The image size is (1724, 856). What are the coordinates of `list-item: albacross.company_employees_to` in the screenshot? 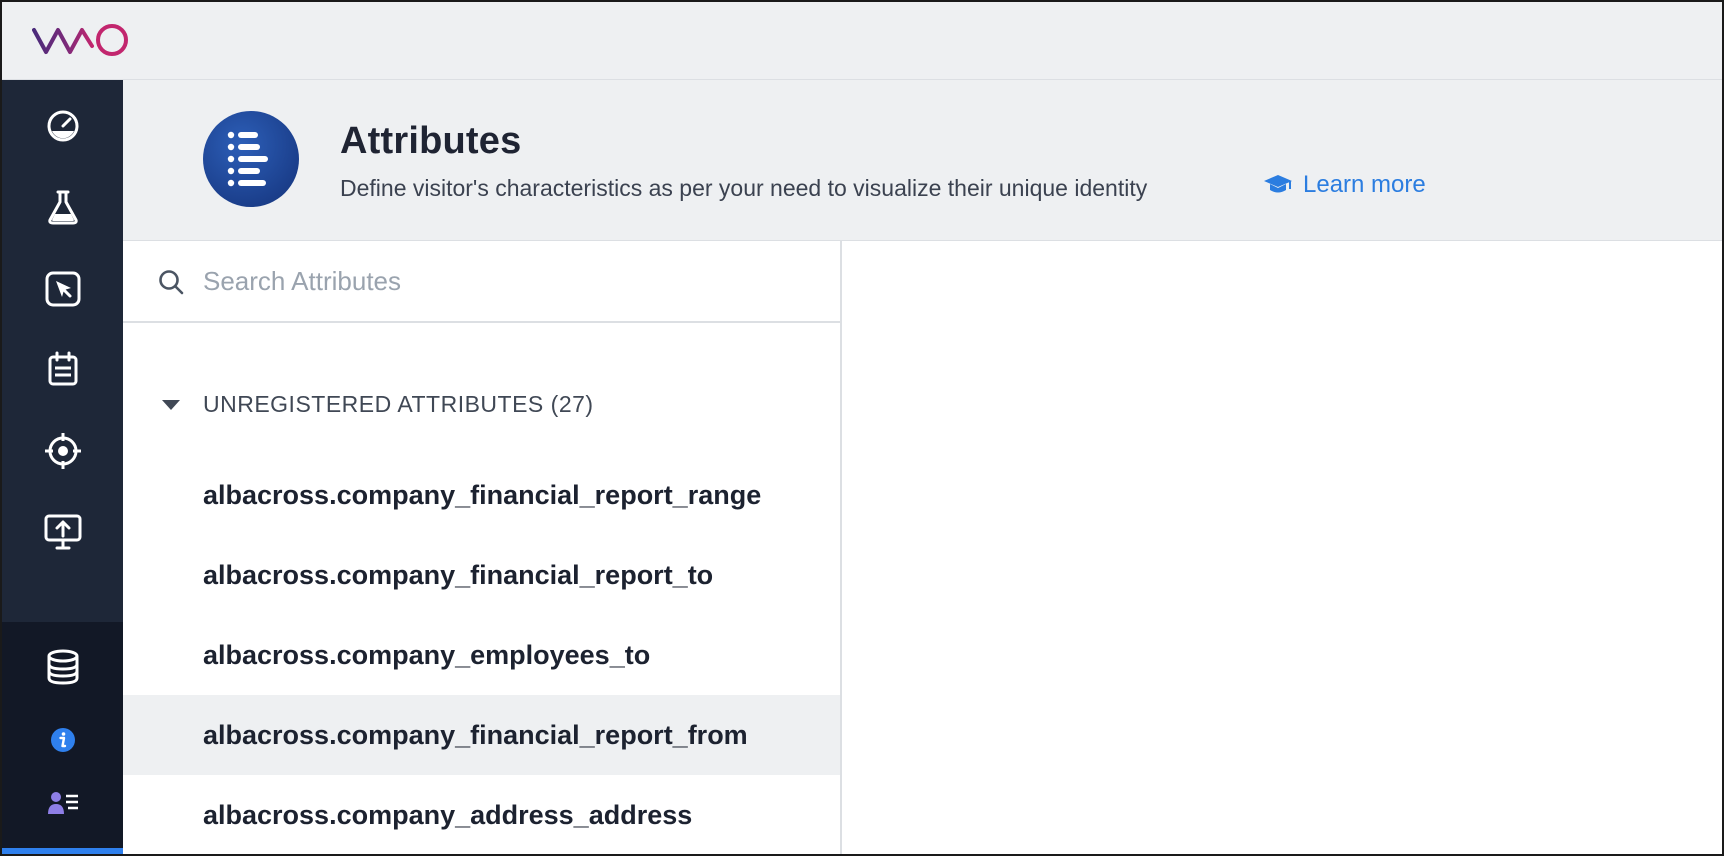 It's located at (481, 655).